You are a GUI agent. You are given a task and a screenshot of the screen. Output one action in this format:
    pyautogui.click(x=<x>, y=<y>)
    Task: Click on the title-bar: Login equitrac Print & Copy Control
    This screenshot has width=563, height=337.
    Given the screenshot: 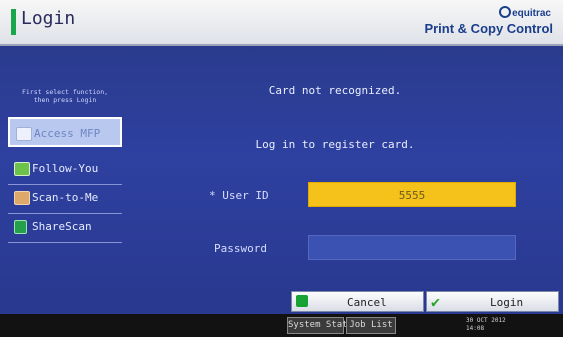 What is the action you would take?
    pyautogui.click(x=281, y=23)
    